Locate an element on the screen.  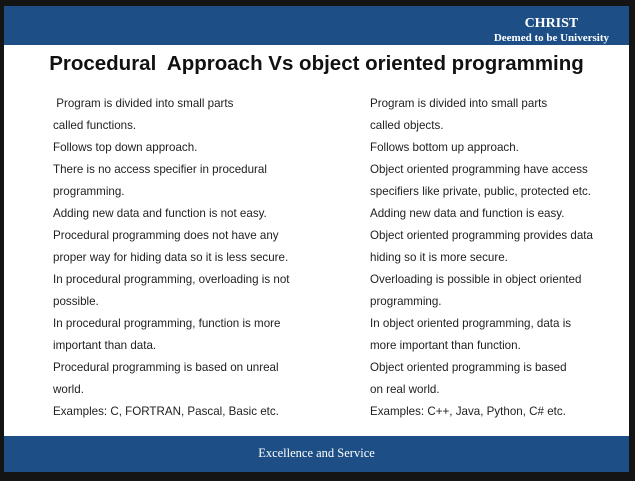
procedural-line: Procedural programming does not have any is located at coordinates (166, 235).